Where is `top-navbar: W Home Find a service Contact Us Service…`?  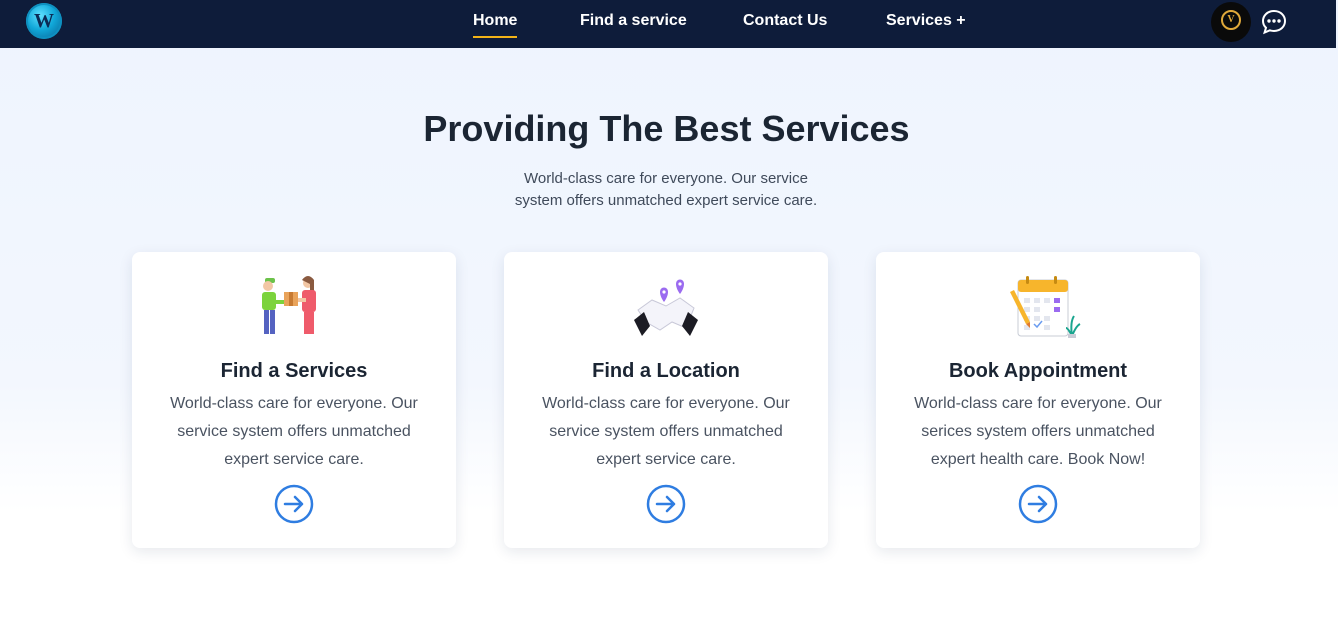 top-navbar: W Home Find a service Contact Us Service… is located at coordinates (668, 24).